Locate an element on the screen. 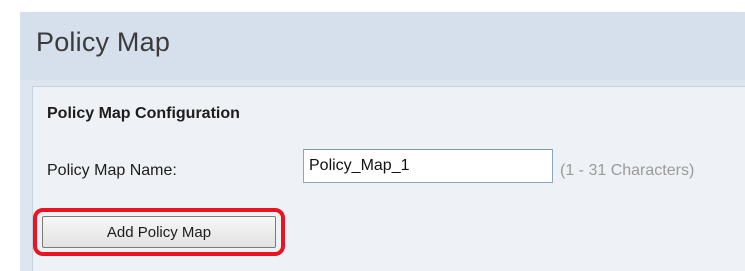  section-heading: Policy Map Configuration is located at coordinates (143, 113).